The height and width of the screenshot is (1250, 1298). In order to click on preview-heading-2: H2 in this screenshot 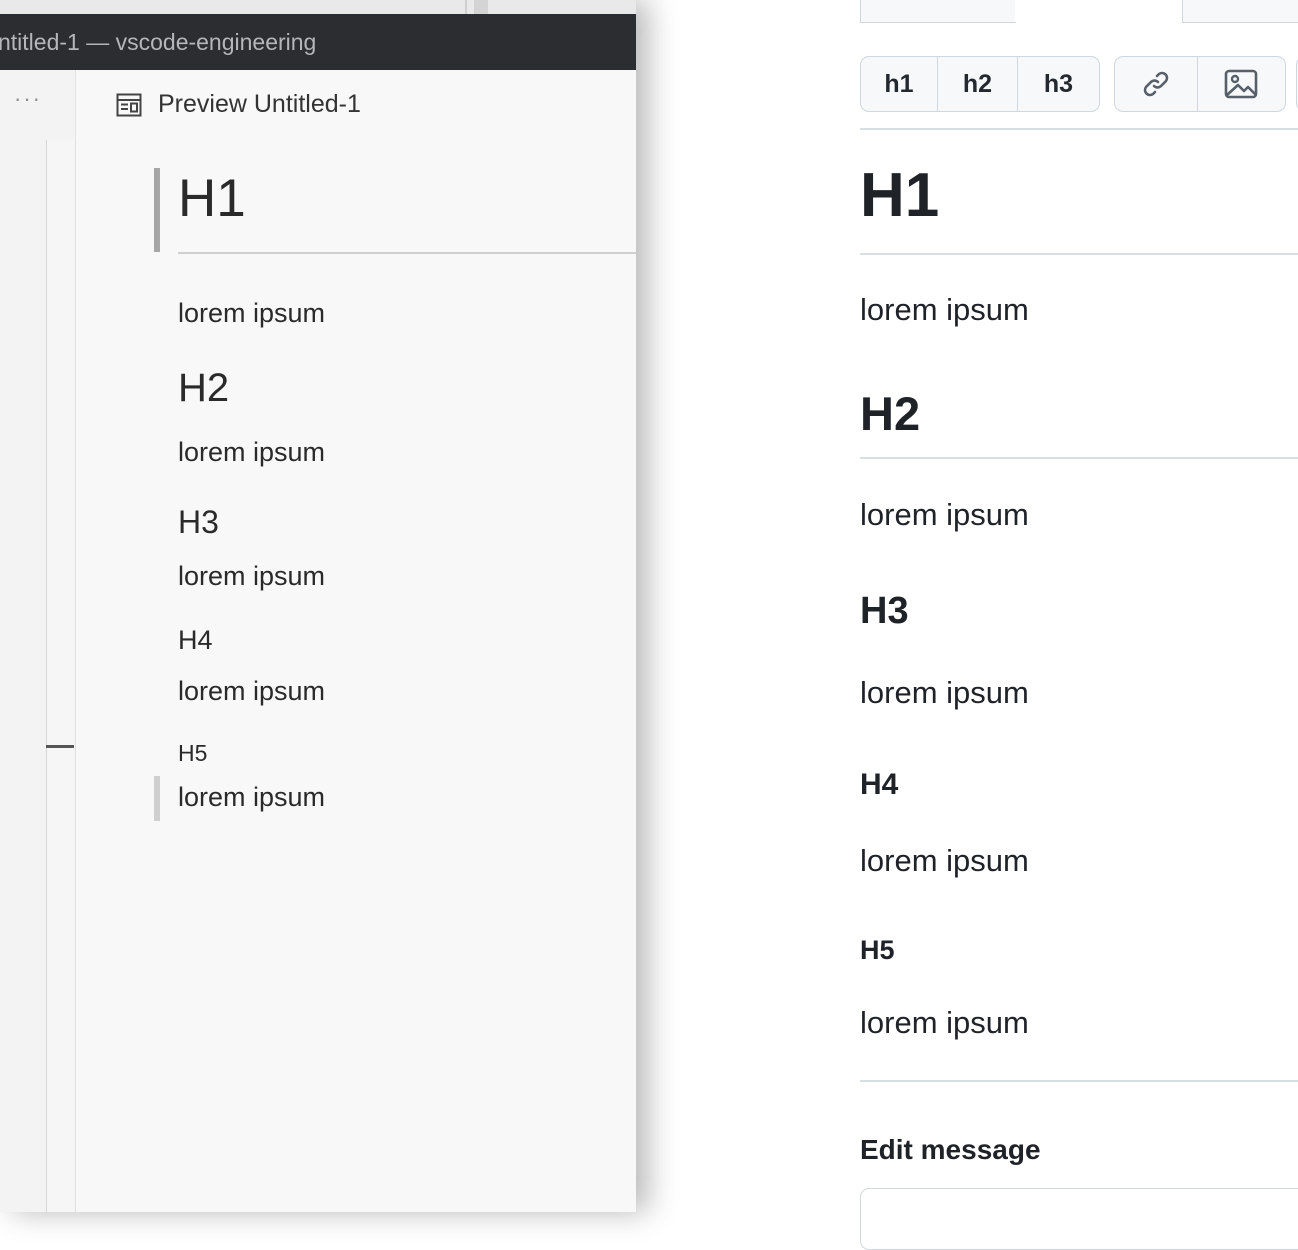, I will do `click(204, 388)`.